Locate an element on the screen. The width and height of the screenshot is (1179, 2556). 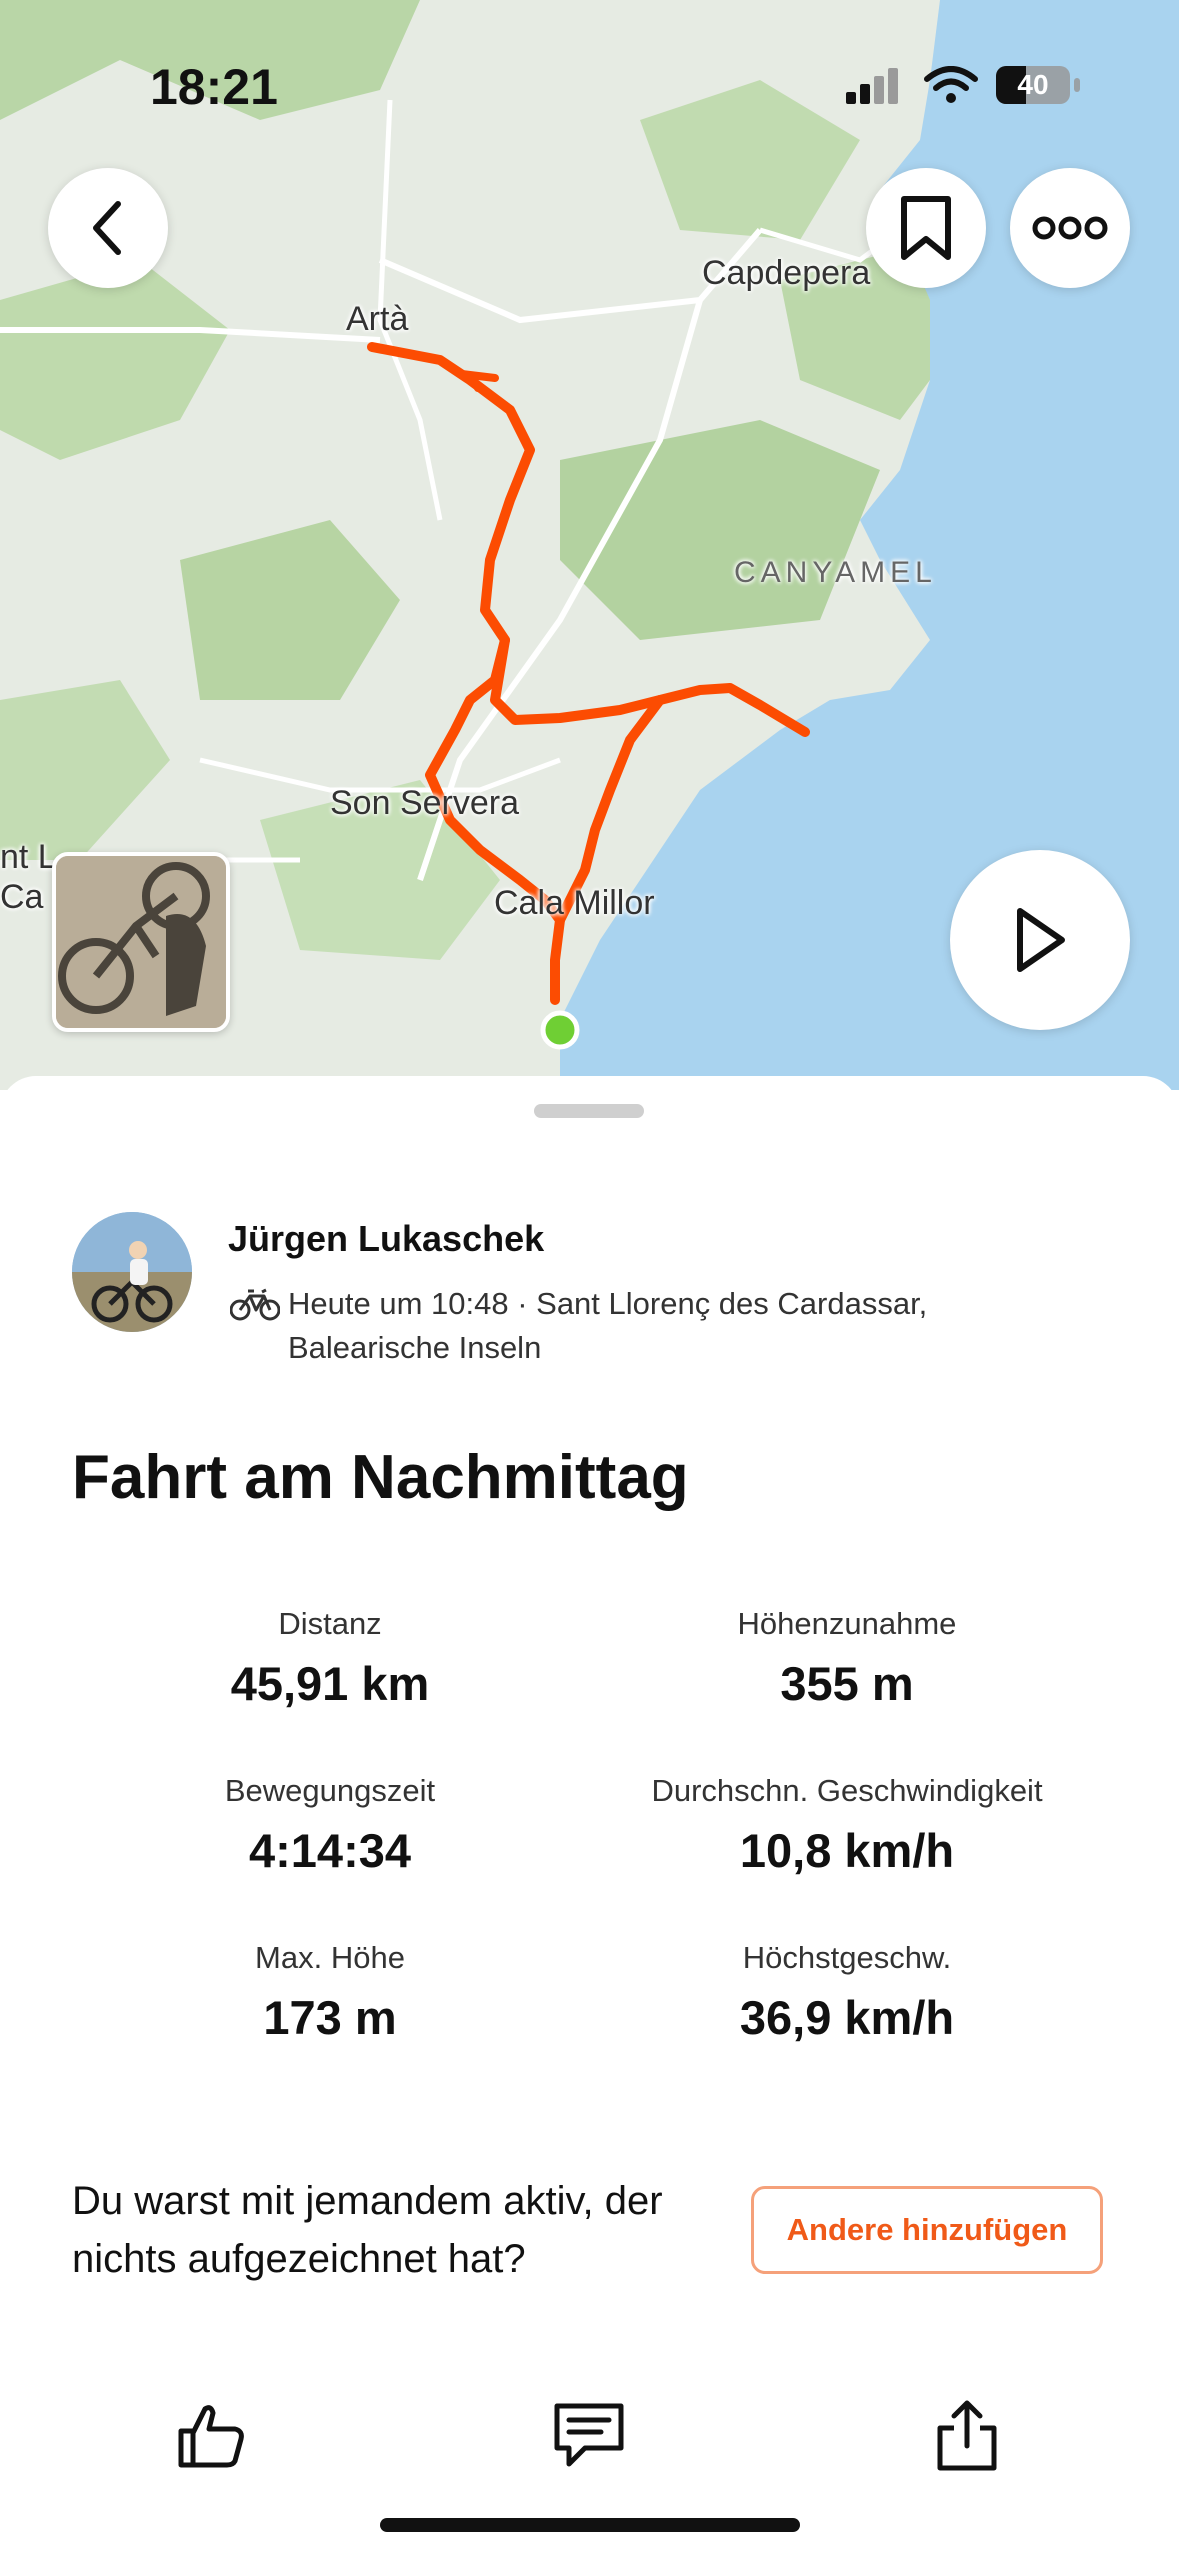
back-button is located at coordinates (108, 228).